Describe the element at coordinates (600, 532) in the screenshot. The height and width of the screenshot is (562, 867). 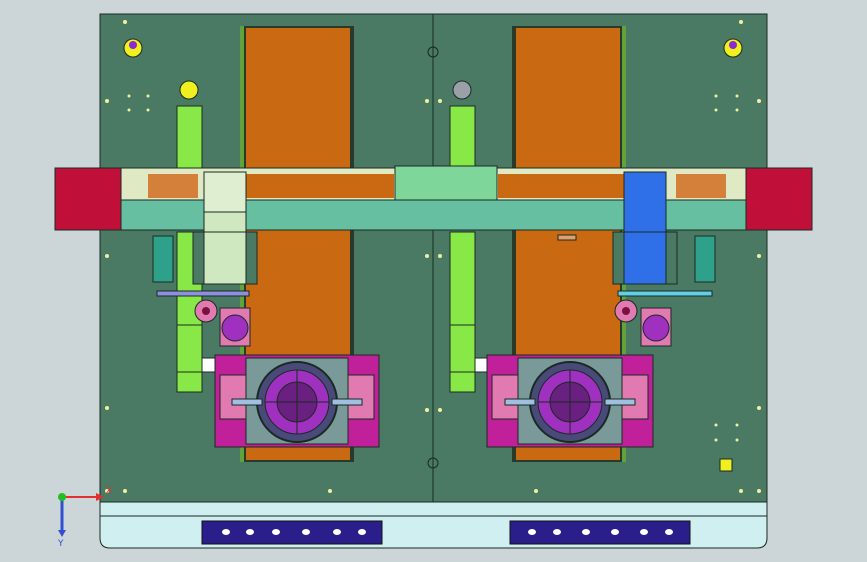
I see `right-slot-panel` at that location.